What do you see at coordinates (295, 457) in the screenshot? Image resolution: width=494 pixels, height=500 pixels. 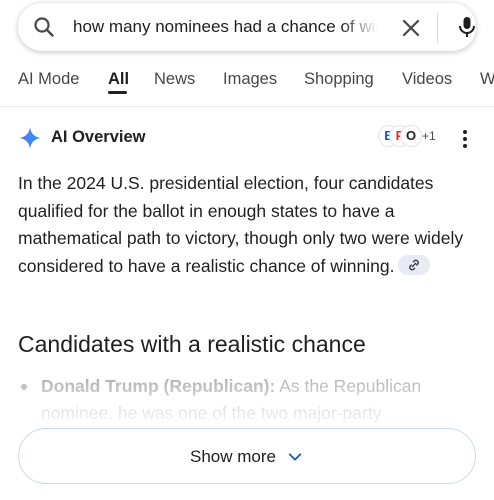 I see `chevron-down-icon` at bounding box center [295, 457].